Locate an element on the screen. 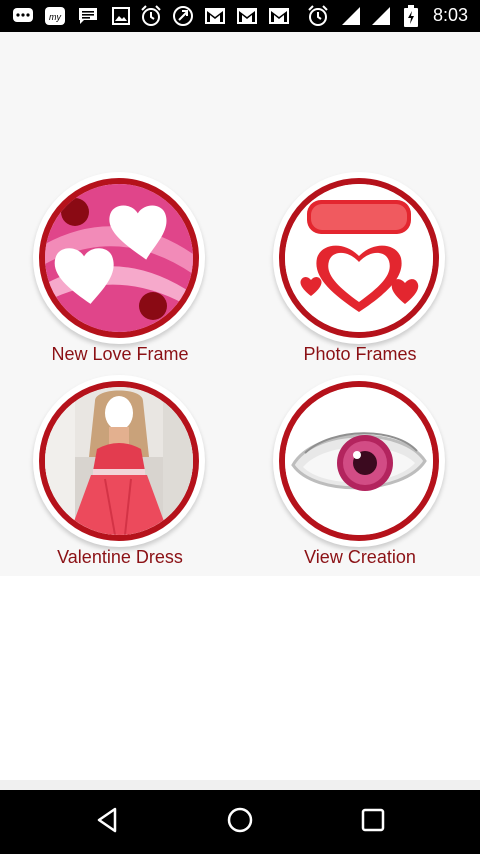 This screenshot has width=480, height=854. menu-button-photo-frames is located at coordinates (359, 258).